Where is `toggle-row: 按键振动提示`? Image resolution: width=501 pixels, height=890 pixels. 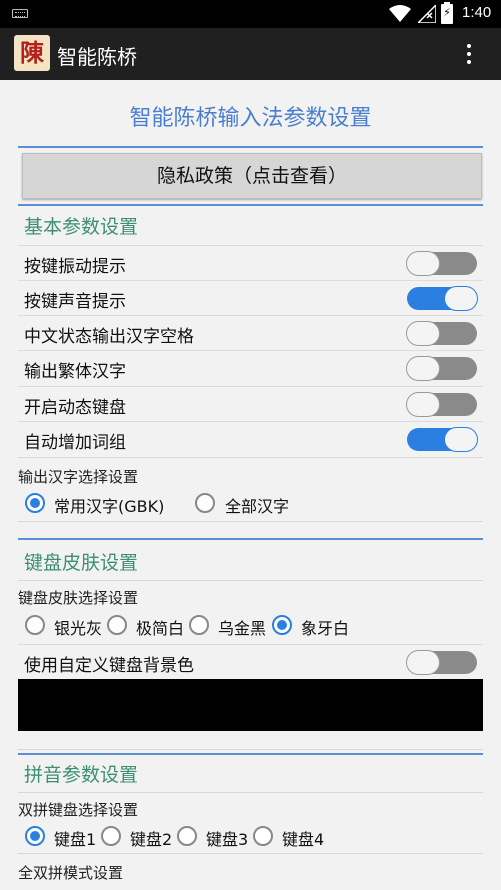 toggle-row: 按键振动提示 is located at coordinates (250, 262).